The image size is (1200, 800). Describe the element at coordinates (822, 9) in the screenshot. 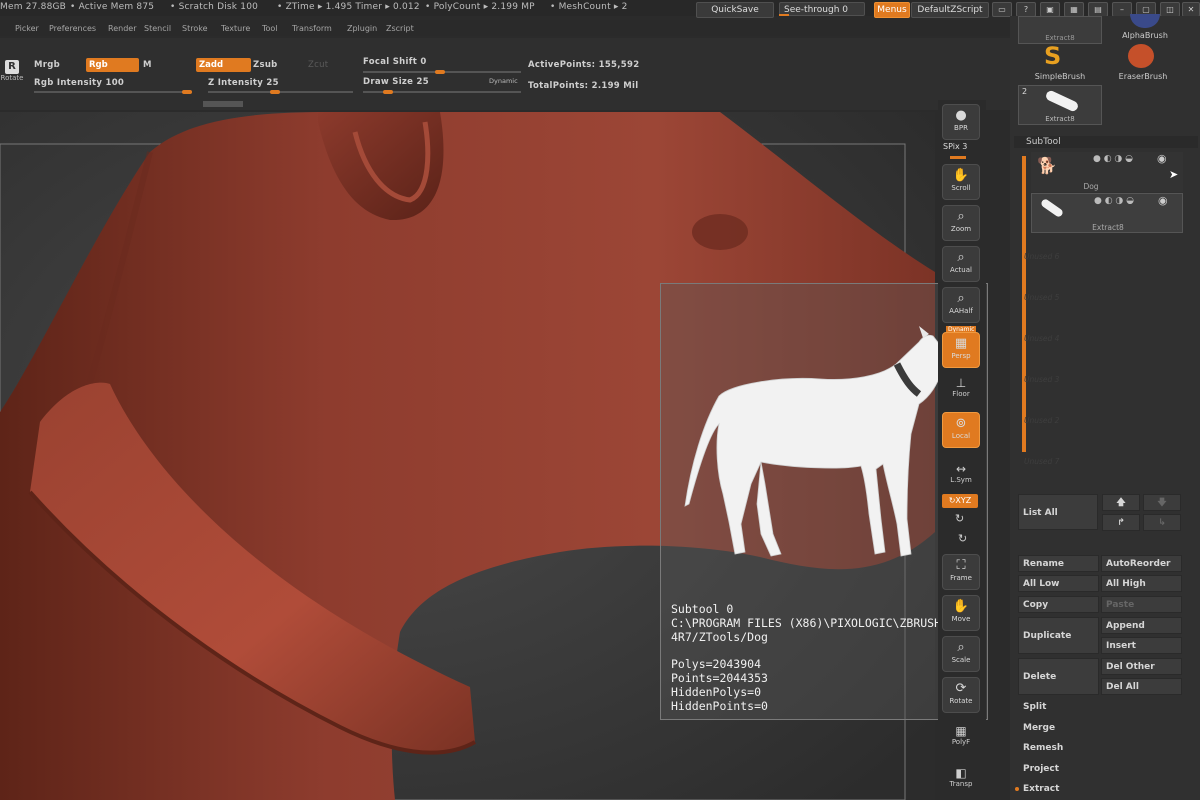

I see `see-through-slider: See-through 0` at that location.